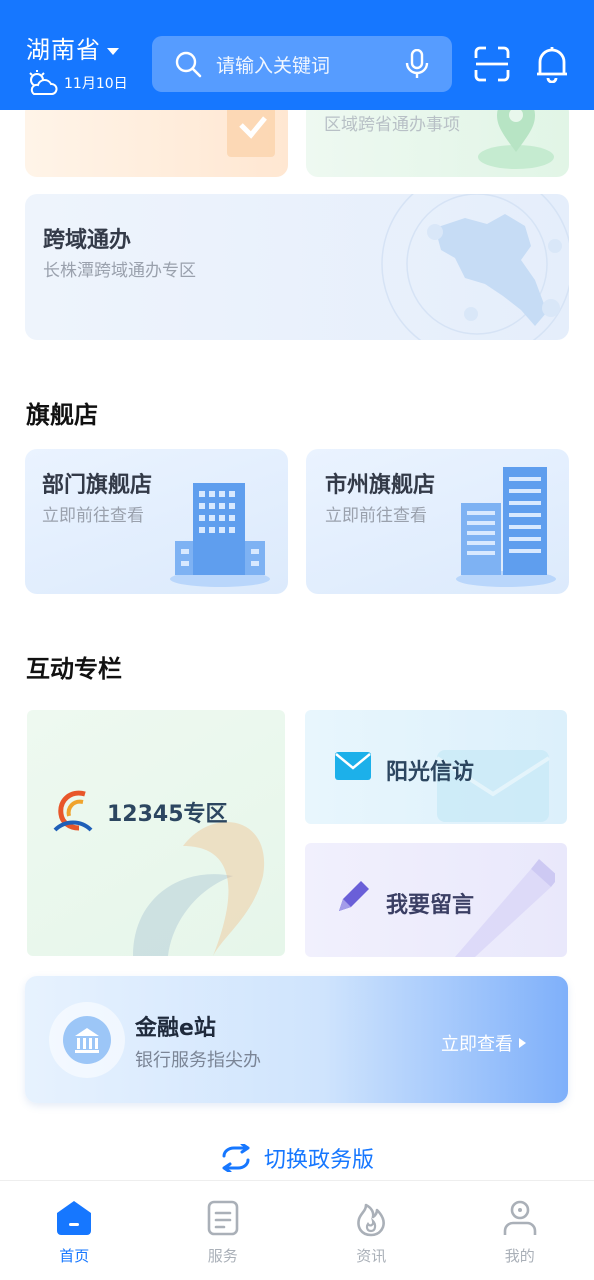 This screenshot has height=1280, width=594. Describe the element at coordinates (430, 905) in the screenshot. I see `leave-message-label: 我要留言` at that location.